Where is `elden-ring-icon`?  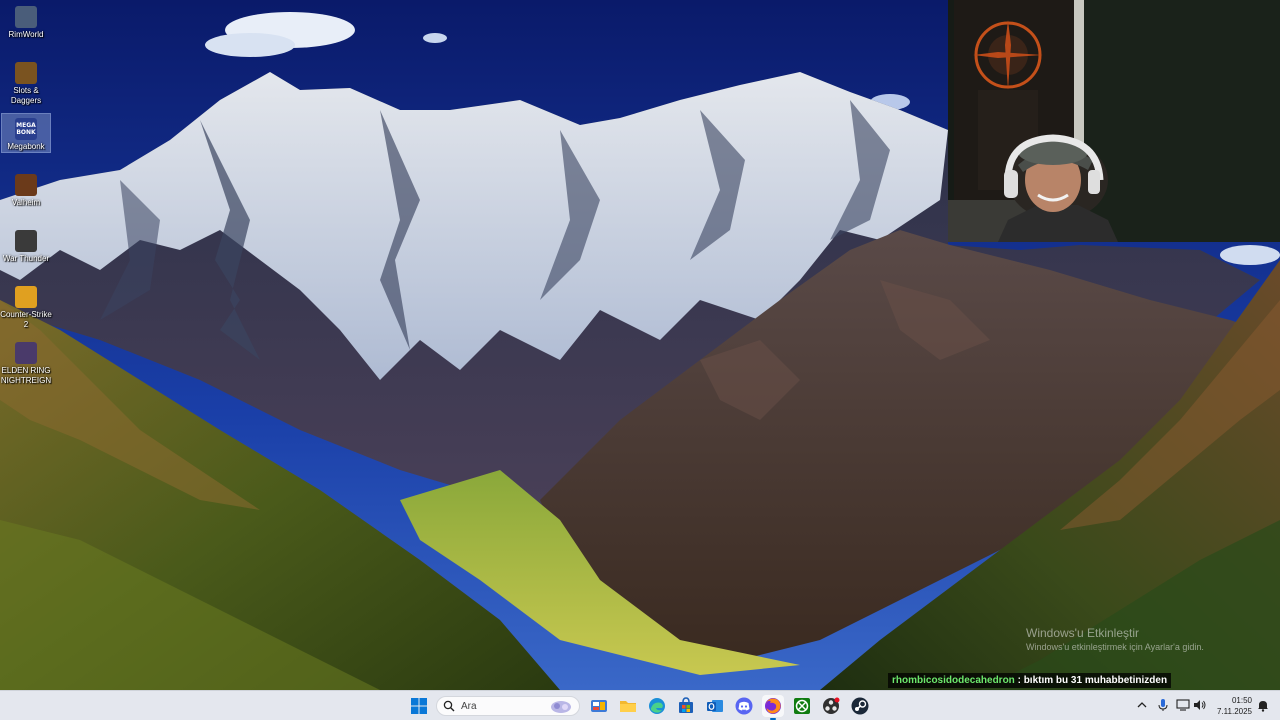 elden-ring-icon is located at coordinates (26, 353).